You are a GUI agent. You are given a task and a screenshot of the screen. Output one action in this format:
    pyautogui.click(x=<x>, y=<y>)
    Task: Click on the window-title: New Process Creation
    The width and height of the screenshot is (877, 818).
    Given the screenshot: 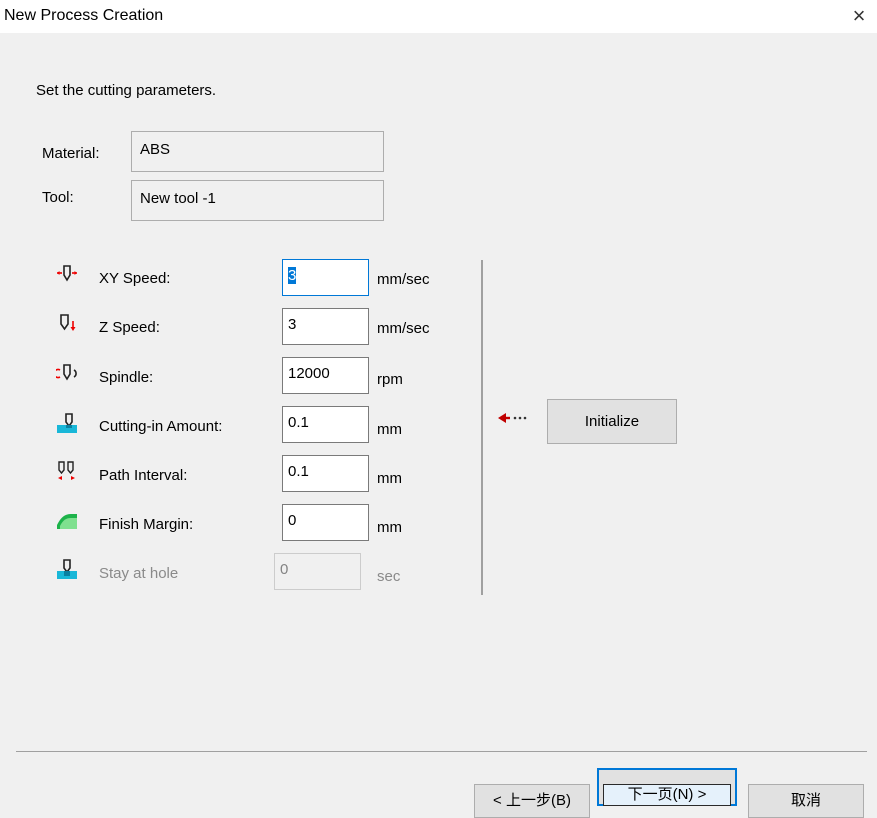 What is the action you would take?
    pyautogui.click(x=84, y=15)
    